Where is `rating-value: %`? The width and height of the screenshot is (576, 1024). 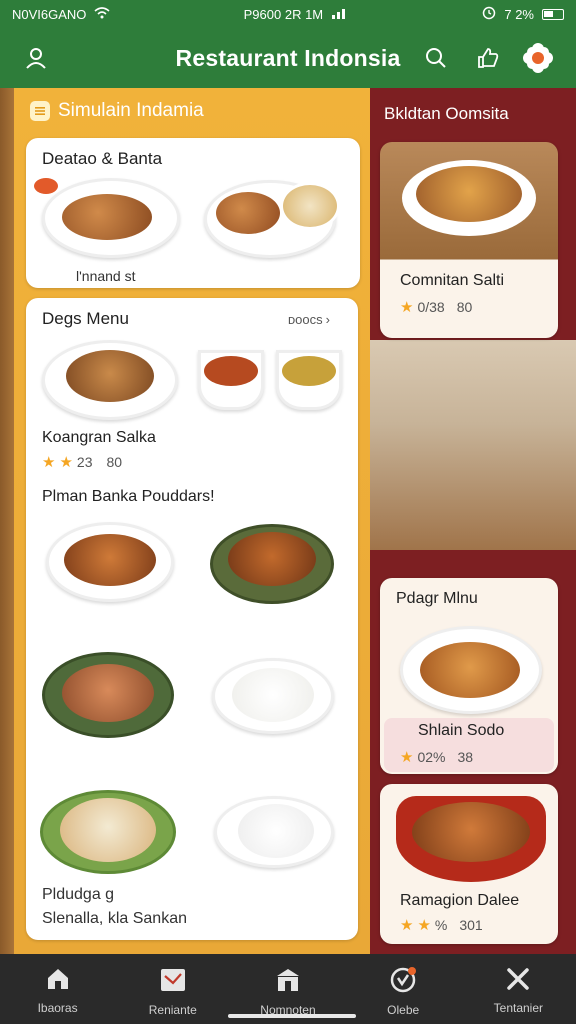 rating-value: % is located at coordinates (441, 925).